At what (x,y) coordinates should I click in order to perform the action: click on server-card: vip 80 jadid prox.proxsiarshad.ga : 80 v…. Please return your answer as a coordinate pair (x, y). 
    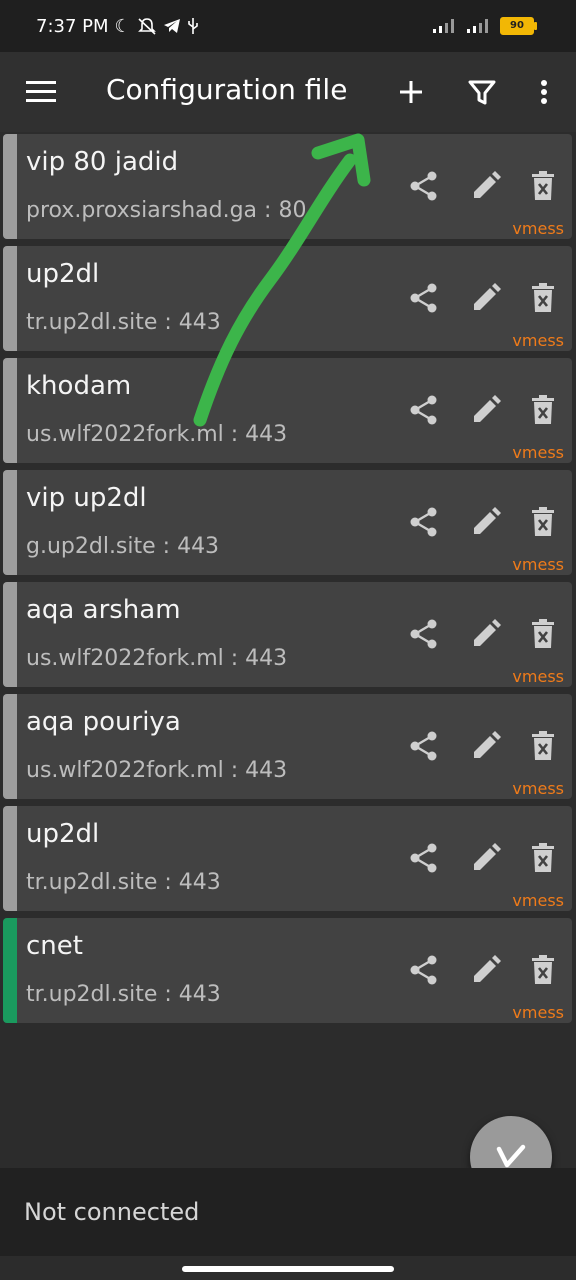
    Looking at the image, I should click on (287, 186).